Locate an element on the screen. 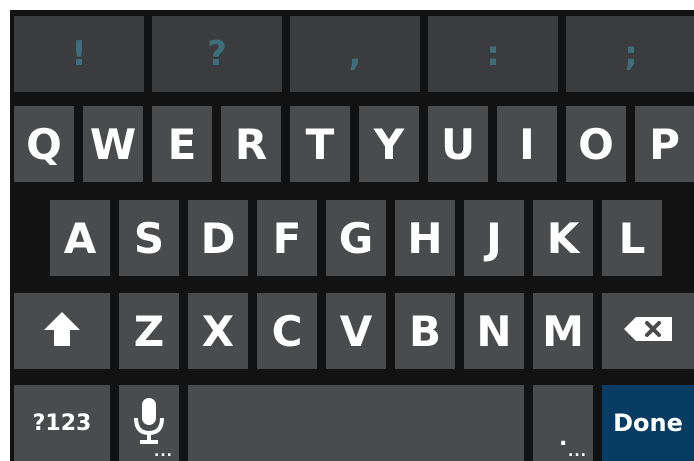 The height and width of the screenshot is (461, 694). key-exclamation: ! is located at coordinates (79, 54).